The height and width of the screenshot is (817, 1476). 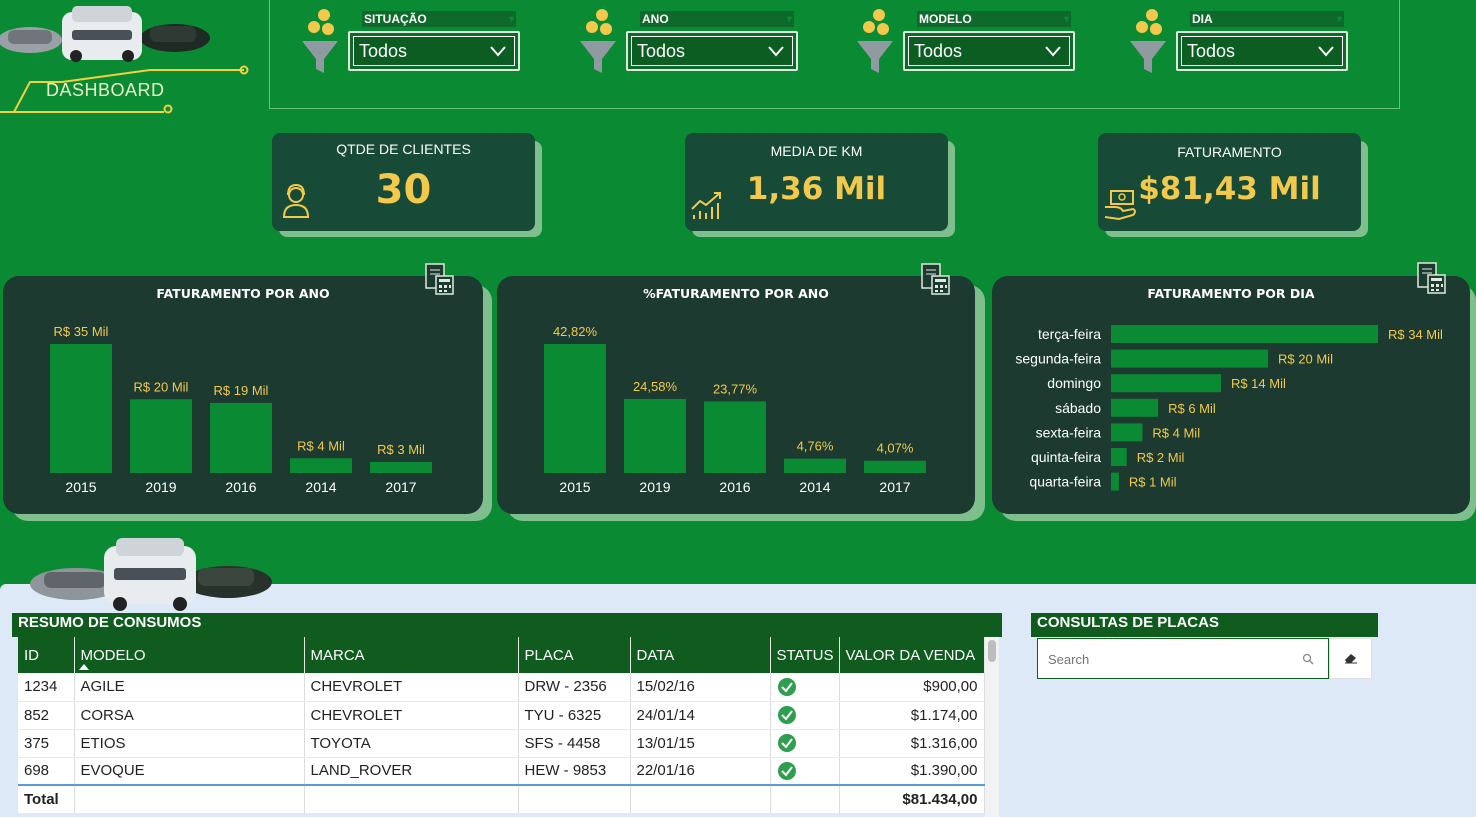 I want to click on column-header-marca: MARCA, so click(x=411, y=655).